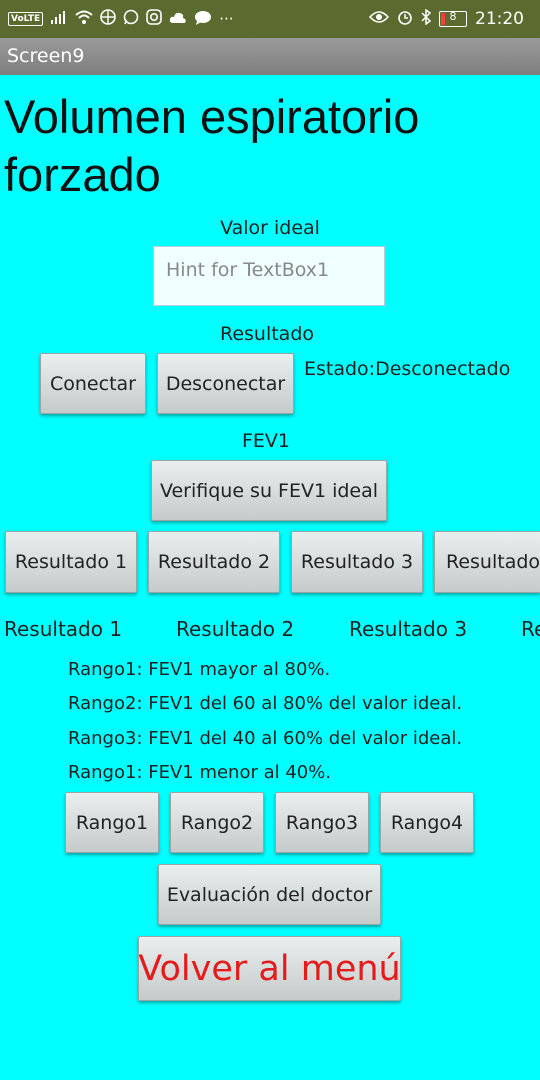  What do you see at coordinates (212, 145) in the screenshot?
I see `page-title: Volumen espiratorio forzado` at bounding box center [212, 145].